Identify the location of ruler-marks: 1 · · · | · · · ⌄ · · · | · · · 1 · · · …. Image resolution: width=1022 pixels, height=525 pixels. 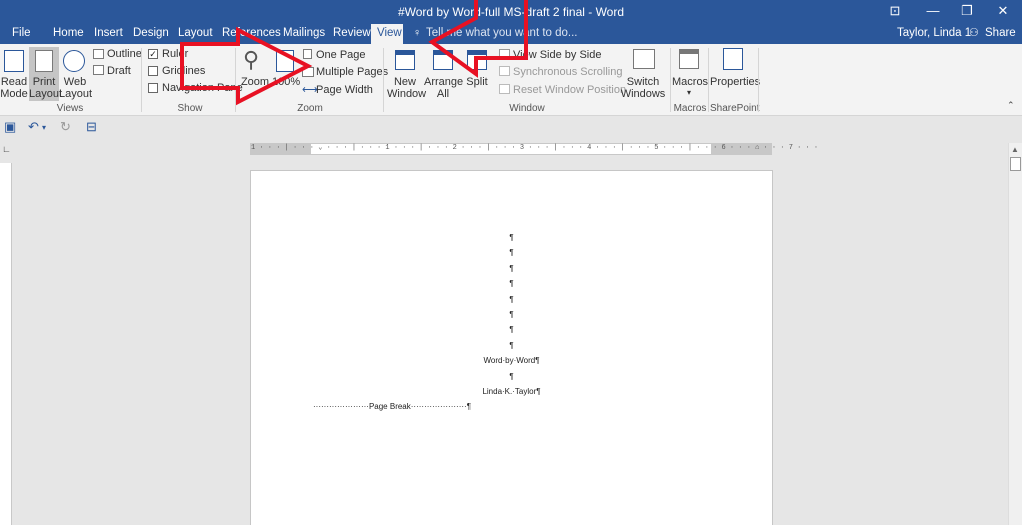
(535, 148).